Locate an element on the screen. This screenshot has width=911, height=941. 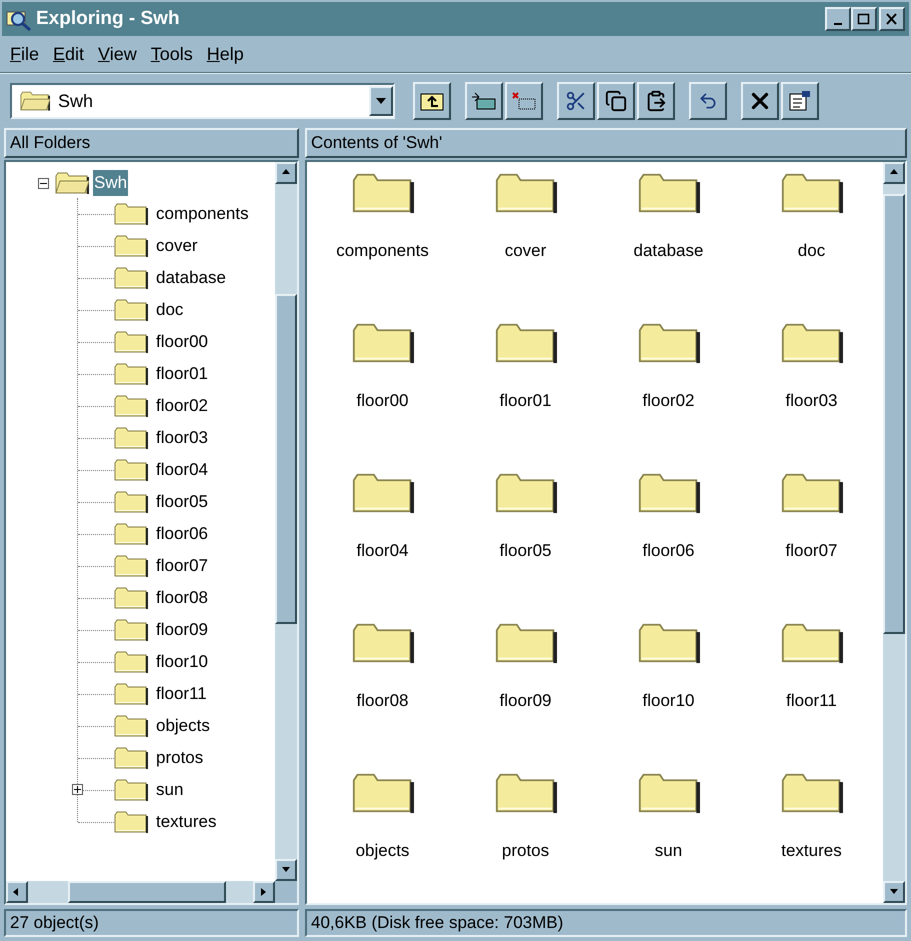
tree-item: floor11 is located at coordinates (156, 694).